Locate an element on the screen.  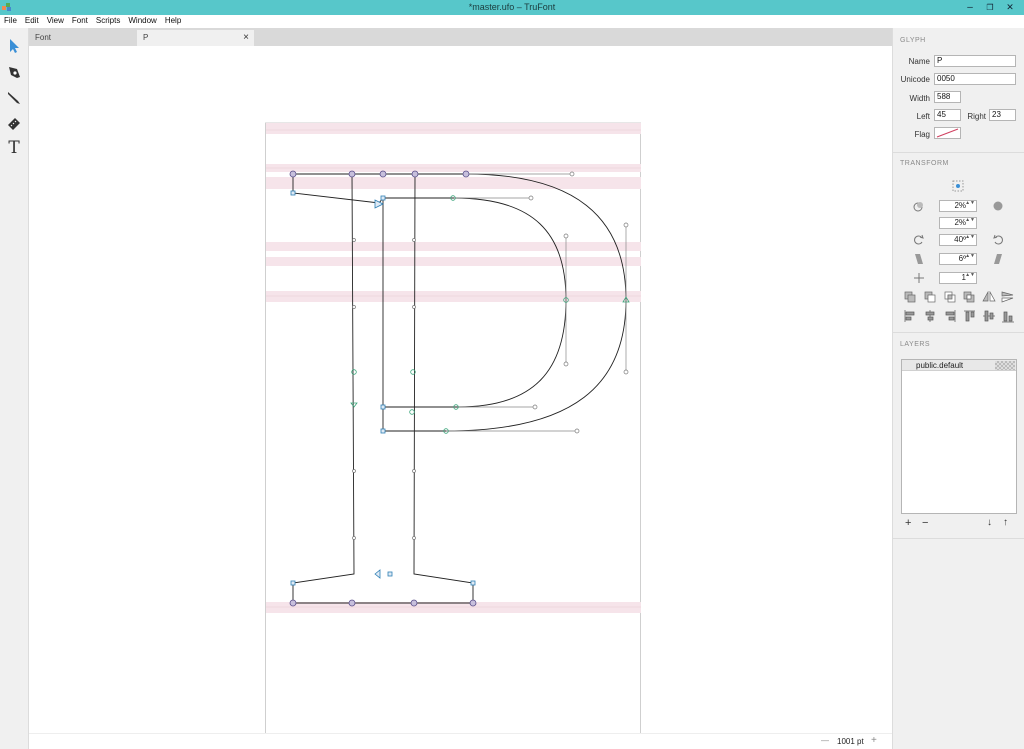
pointer-tool-icon is located at coordinates (14, 46).